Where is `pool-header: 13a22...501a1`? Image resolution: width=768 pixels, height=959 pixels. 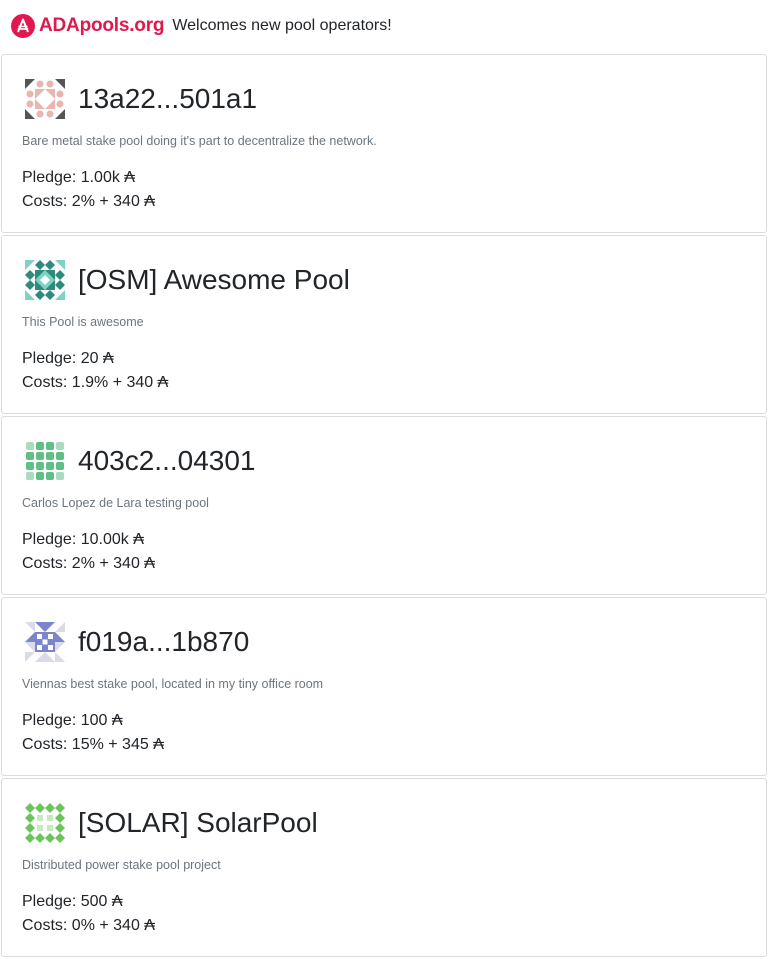 pool-header: 13a22...501a1 is located at coordinates (141, 99).